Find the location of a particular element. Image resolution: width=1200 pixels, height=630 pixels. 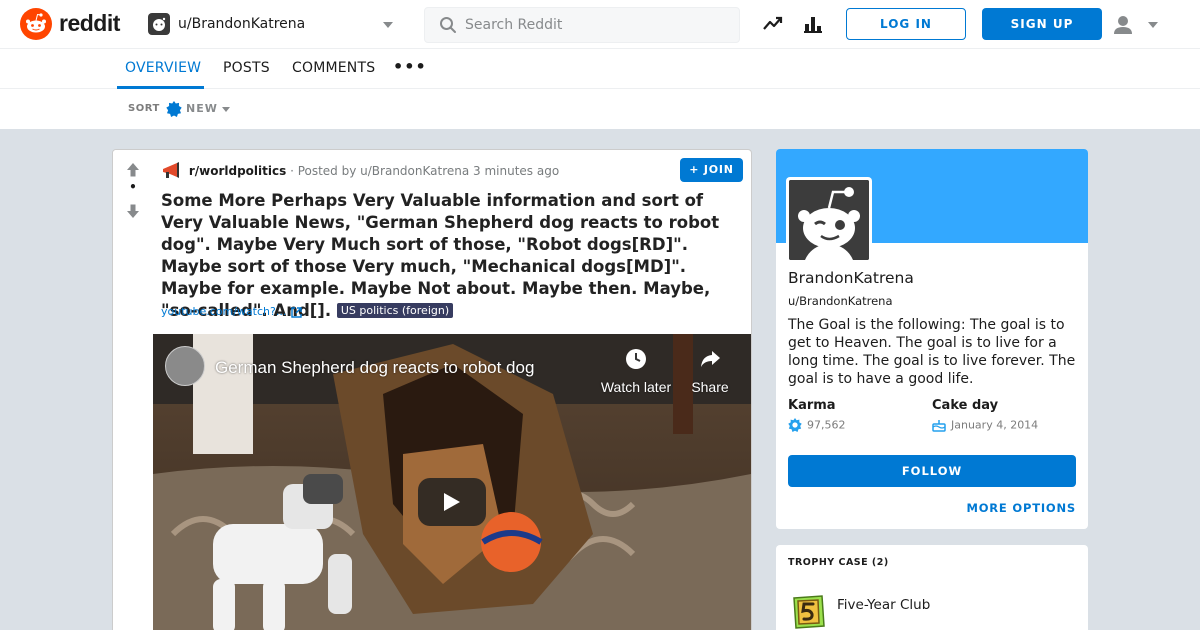

share-label: Share is located at coordinates (710, 387).